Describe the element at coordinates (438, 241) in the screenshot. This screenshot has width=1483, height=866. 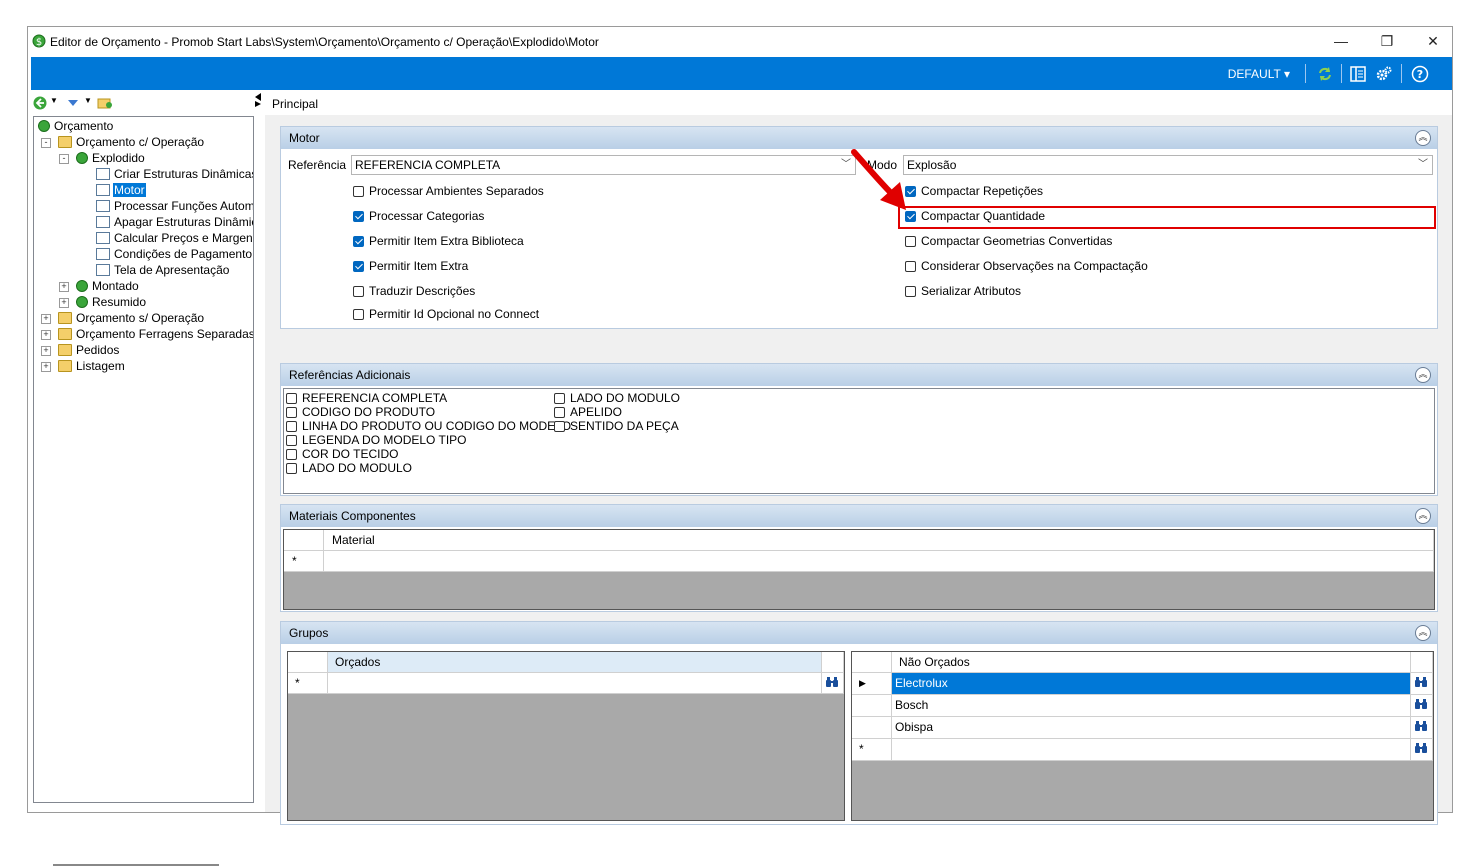
I see `option-checkbox: Permitir Item Extra Biblioteca` at that location.